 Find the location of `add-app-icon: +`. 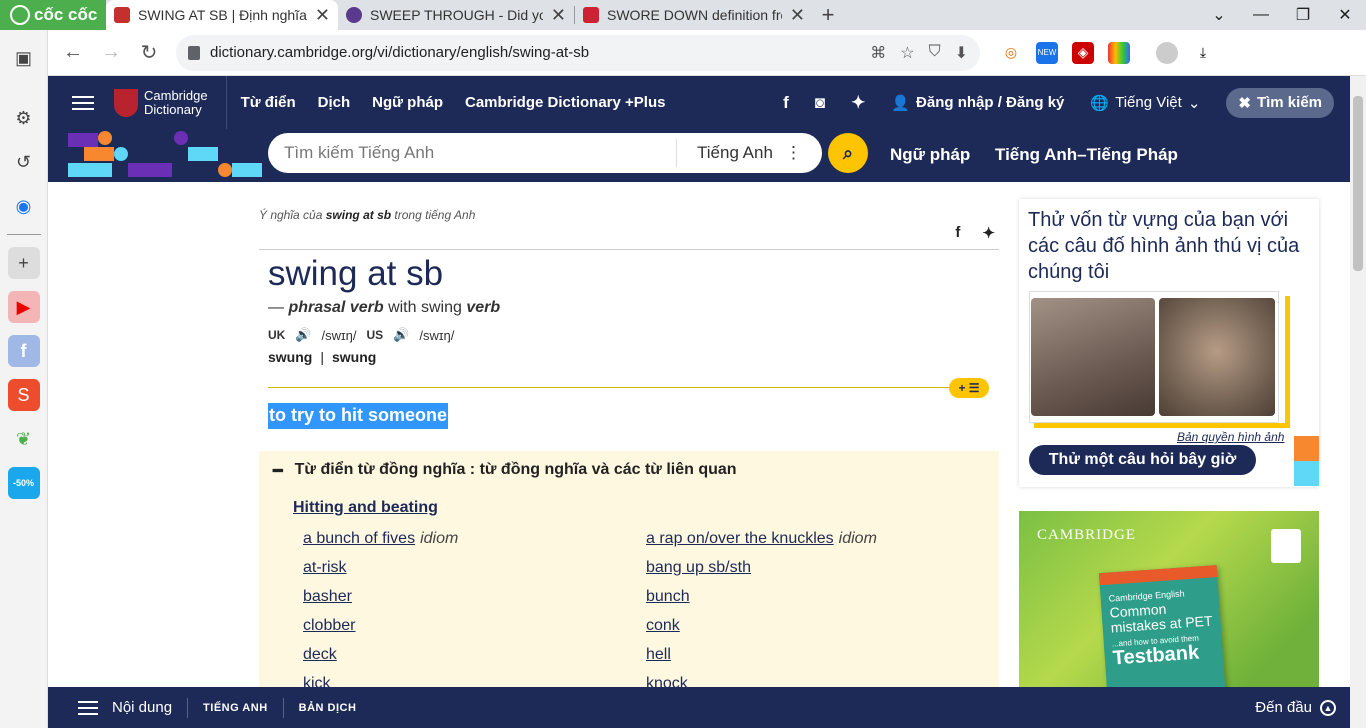

add-app-icon: + is located at coordinates (23, 263).